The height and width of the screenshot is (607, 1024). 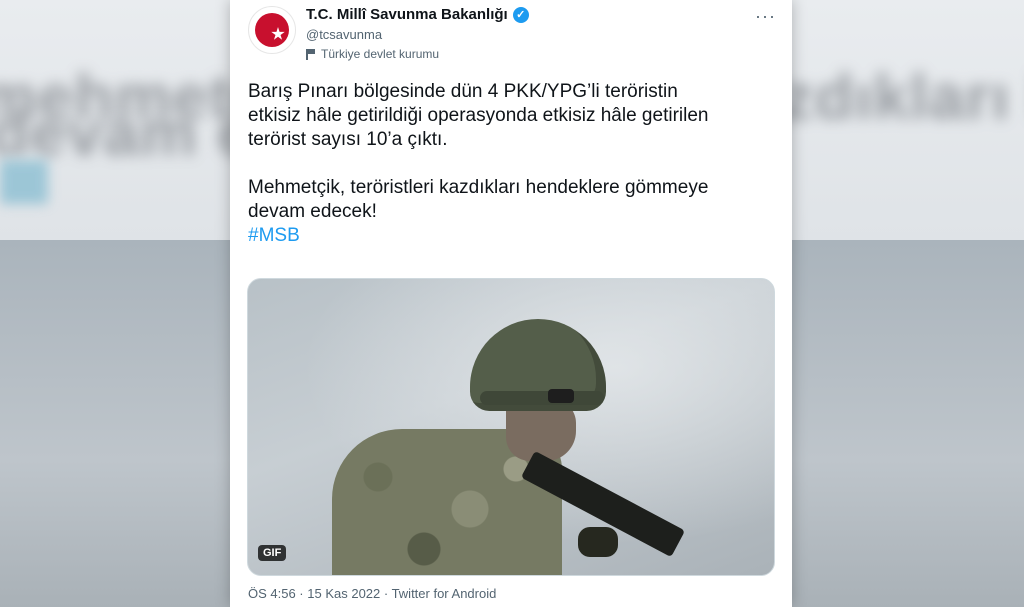 What do you see at coordinates (344, 34) in the screenshot?
I see `author-handle: @tcsavunma` at bounding box center [344, 34].